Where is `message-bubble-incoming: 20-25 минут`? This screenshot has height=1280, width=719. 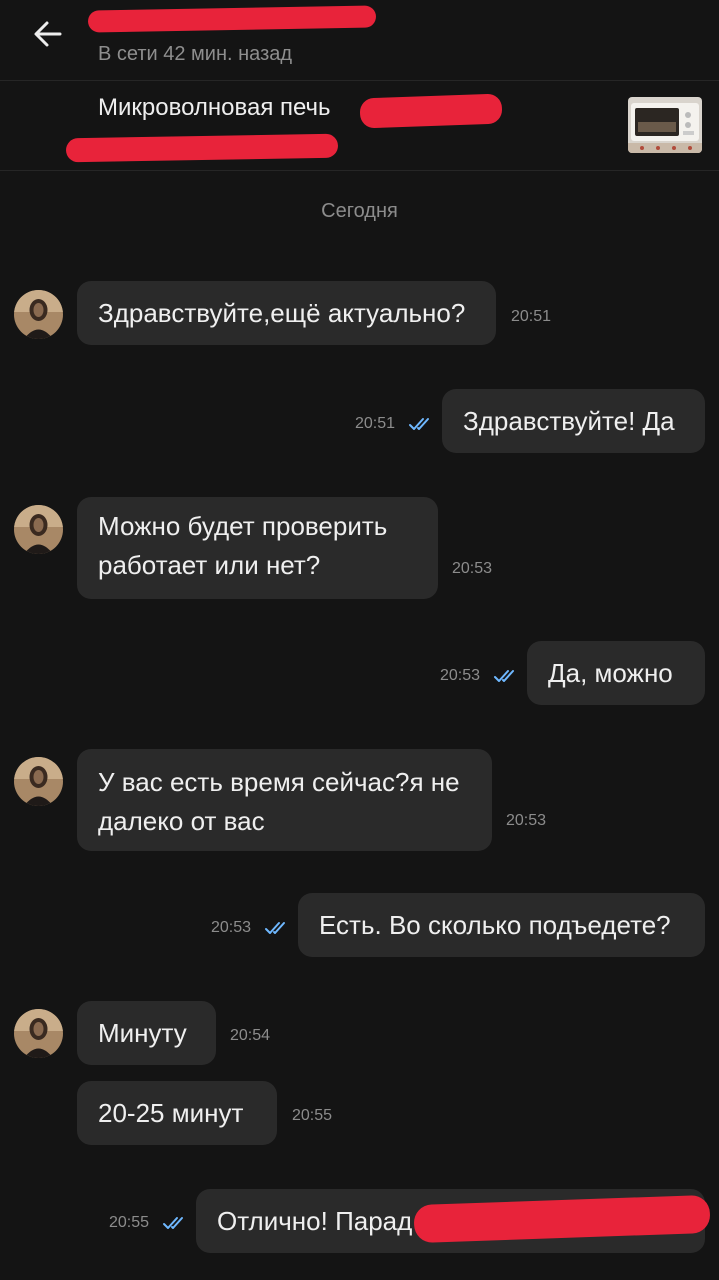
message-bubble-incoming: 20-25 минут is located at coordinates (177, 1113).